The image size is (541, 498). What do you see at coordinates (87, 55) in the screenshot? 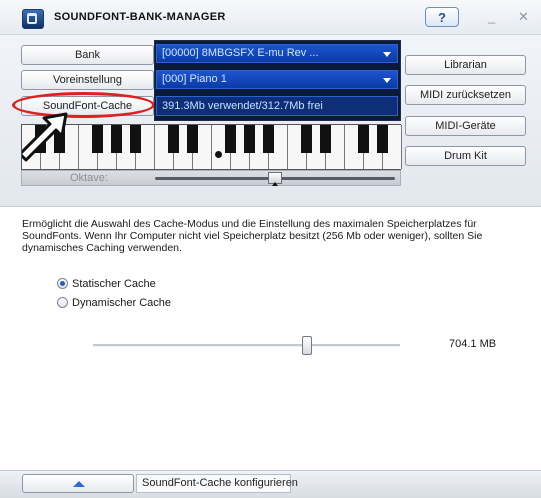
I see `bank-button: Bank` at bounding box center [87, 55].